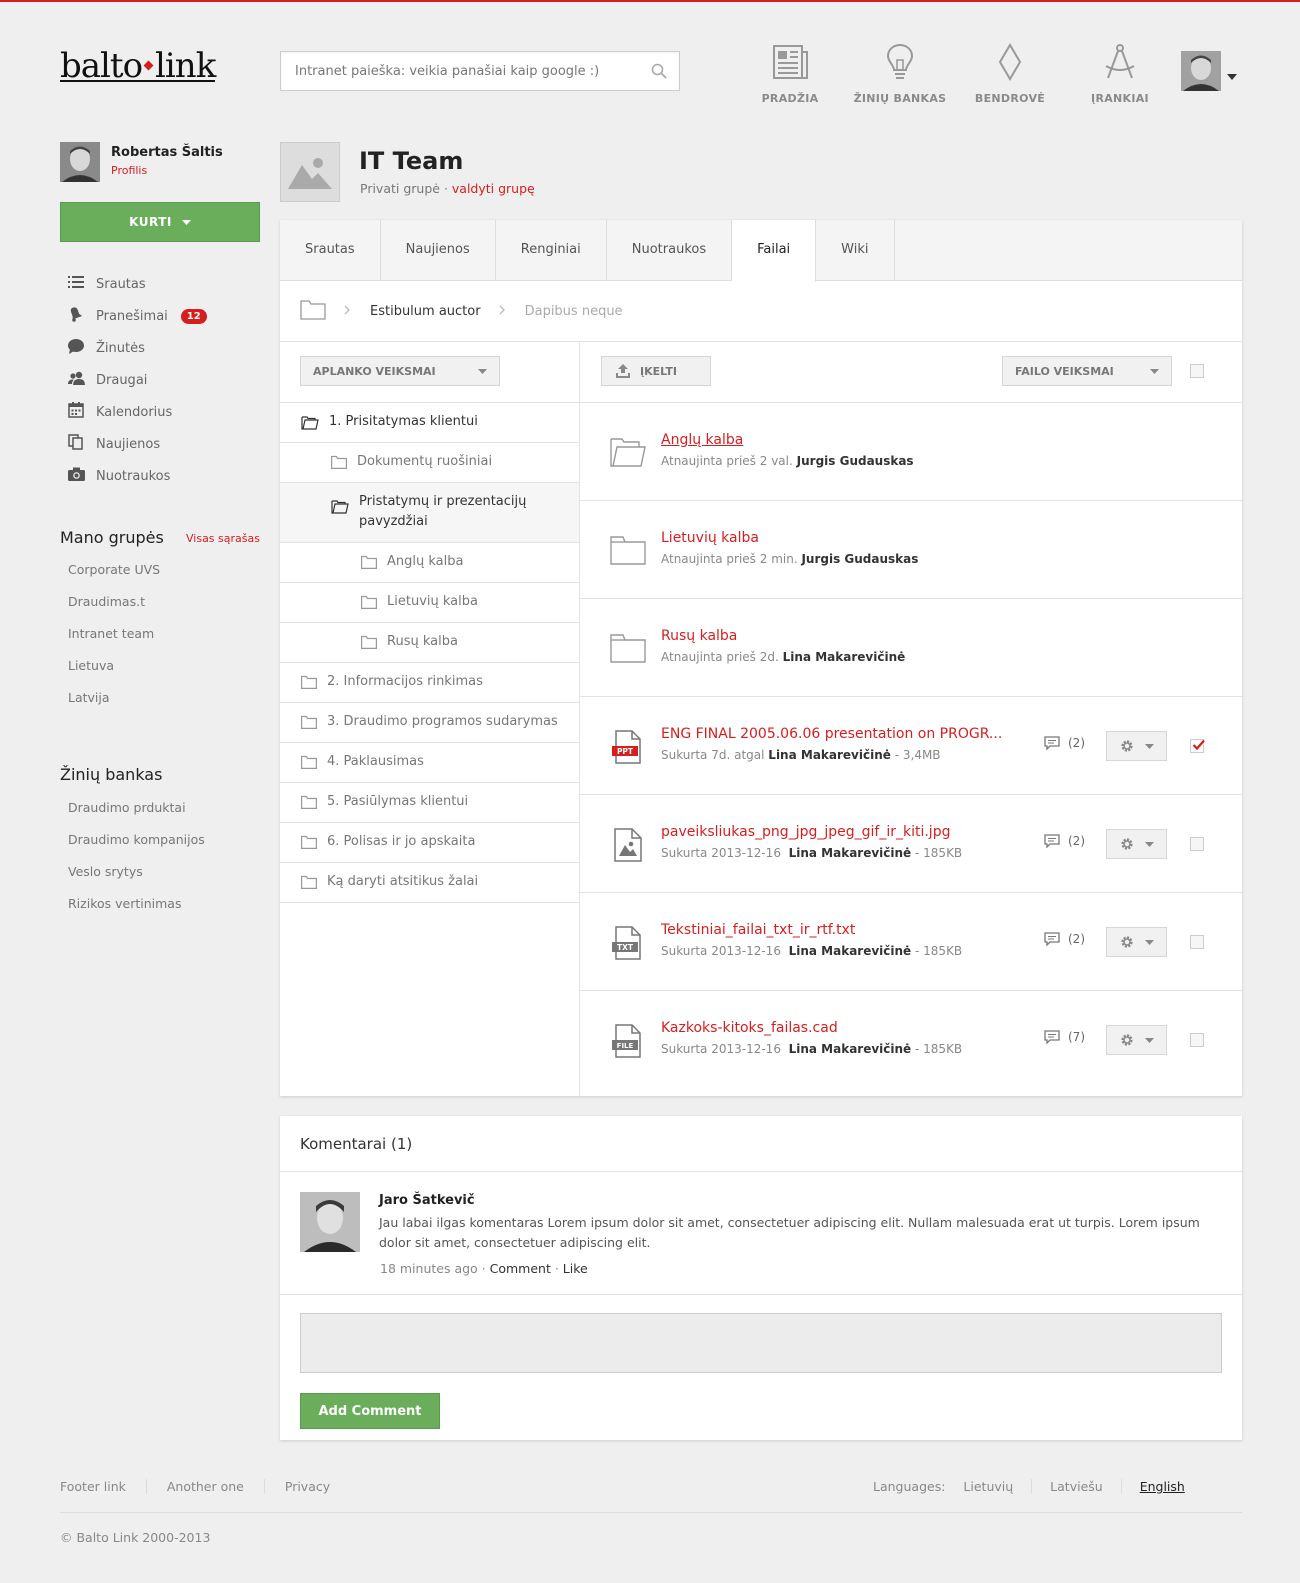  I want to click on footer-link: Privacy, so click(317, 1486).